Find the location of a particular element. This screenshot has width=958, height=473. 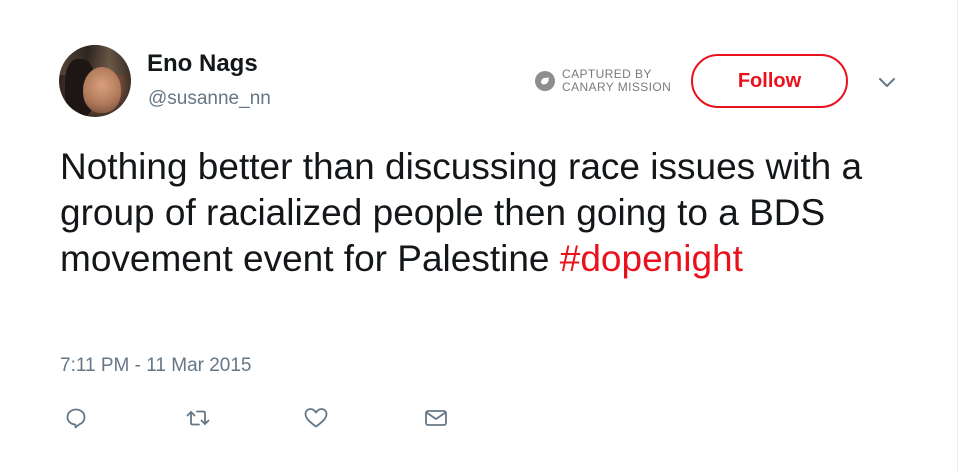

follow-button: Follow is located at coordinates (769, 81).